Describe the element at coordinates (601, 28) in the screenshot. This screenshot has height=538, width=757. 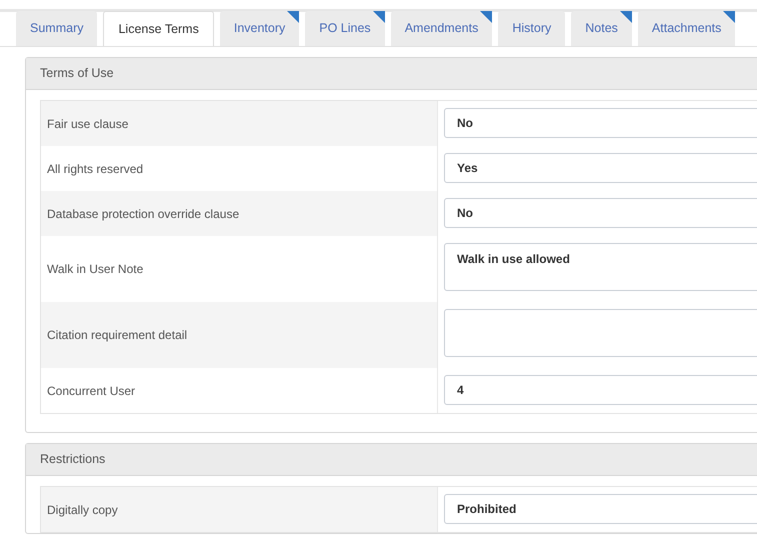
I see `tab: Notes` at that location.